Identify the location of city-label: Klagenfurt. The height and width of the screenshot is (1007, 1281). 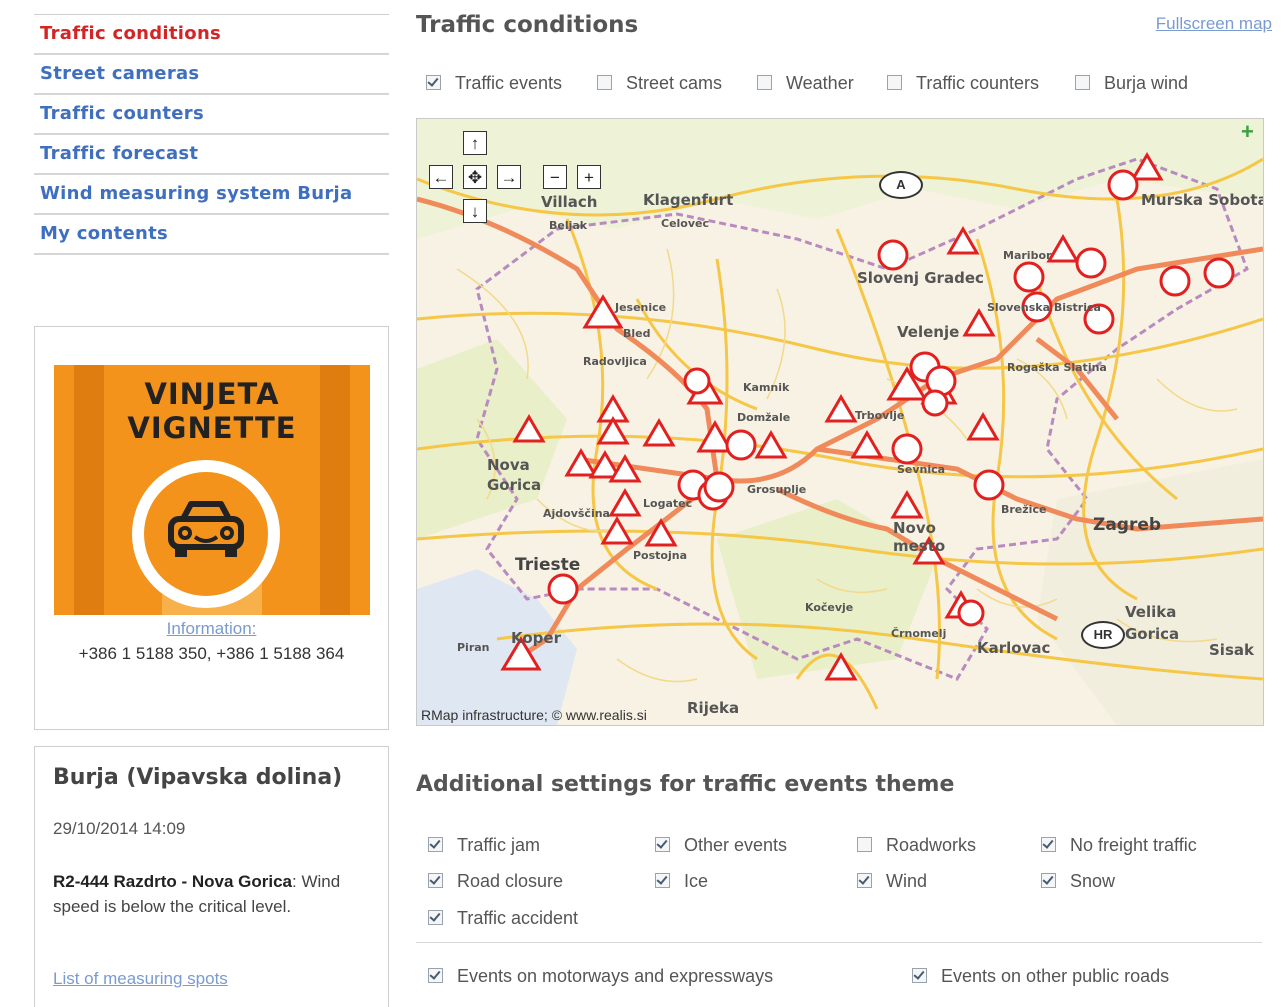
(688, 200).